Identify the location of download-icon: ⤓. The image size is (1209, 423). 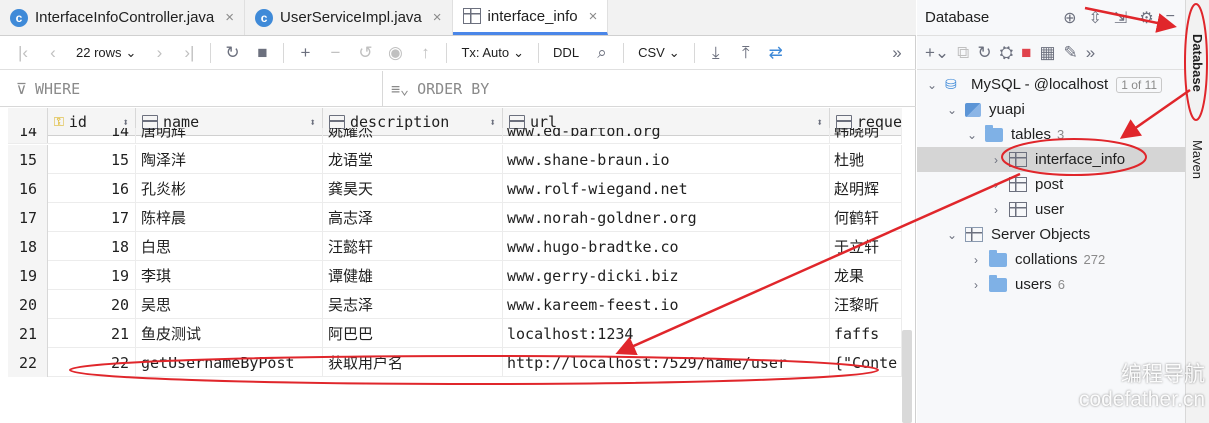
(716, 53).